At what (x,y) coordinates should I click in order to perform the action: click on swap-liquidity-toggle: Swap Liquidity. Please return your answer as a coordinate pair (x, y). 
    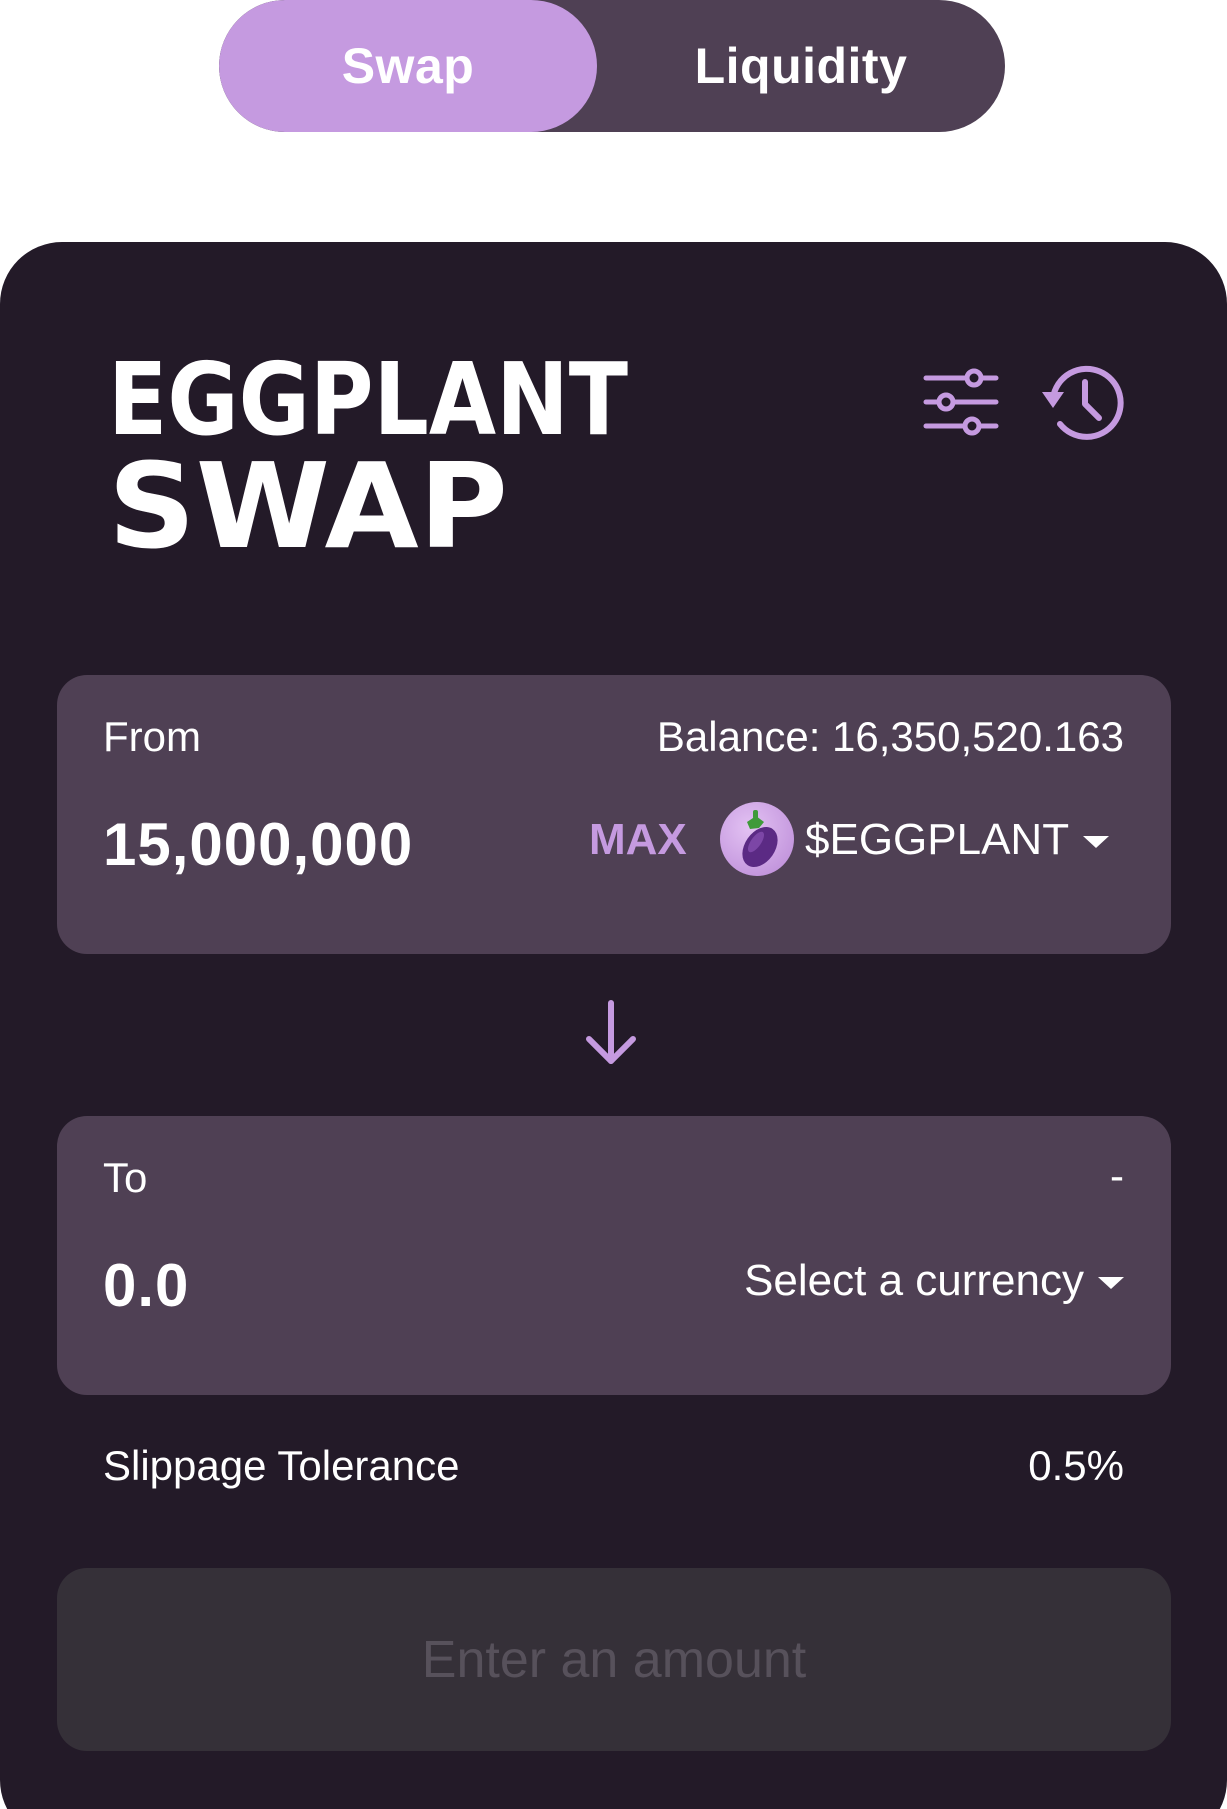
    Looking at the image, I should click on (612, 66).